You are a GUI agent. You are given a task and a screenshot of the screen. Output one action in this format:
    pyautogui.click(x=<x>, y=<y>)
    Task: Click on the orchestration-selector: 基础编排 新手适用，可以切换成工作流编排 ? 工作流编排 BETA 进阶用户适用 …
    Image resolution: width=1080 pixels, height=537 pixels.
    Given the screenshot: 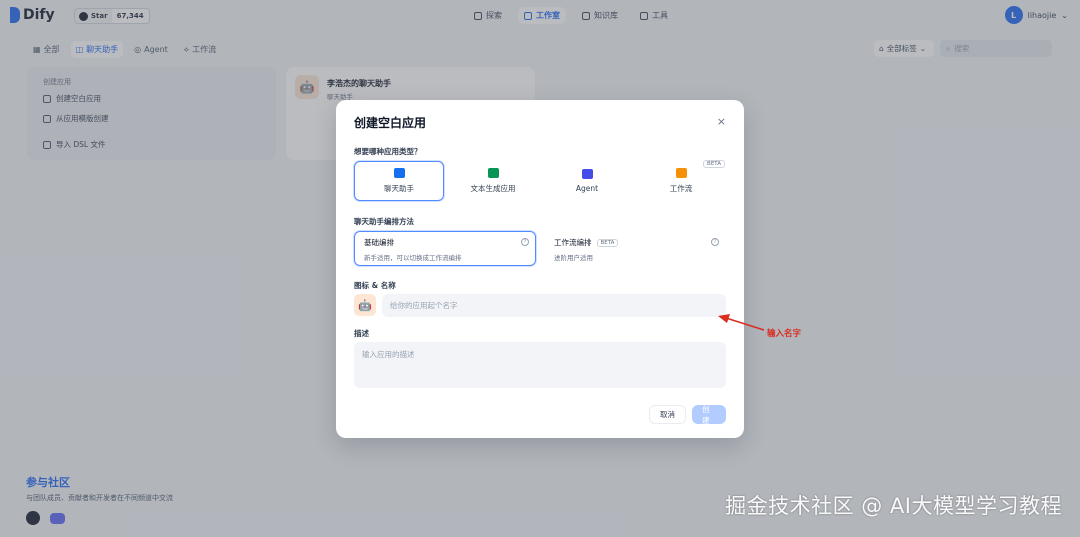 What is the action you would take?
    pyautogui.click(x=540, y=248)
    